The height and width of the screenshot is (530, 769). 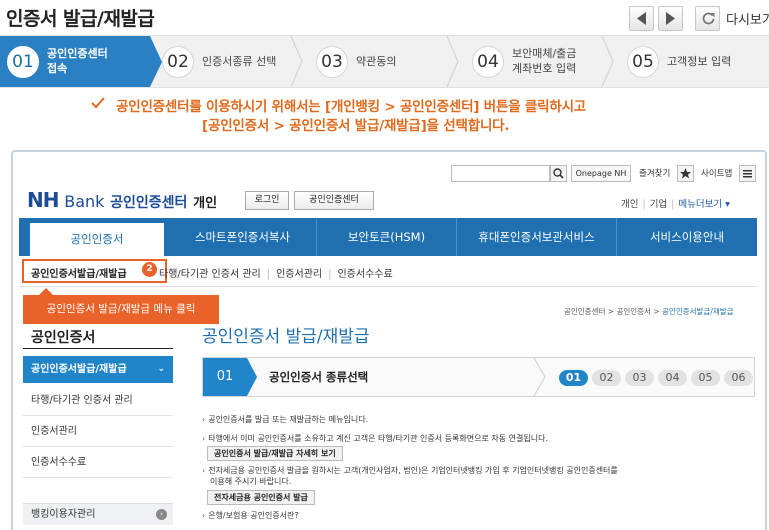 I want to click on logo-bank: Bank, so click(x=84, y=201).